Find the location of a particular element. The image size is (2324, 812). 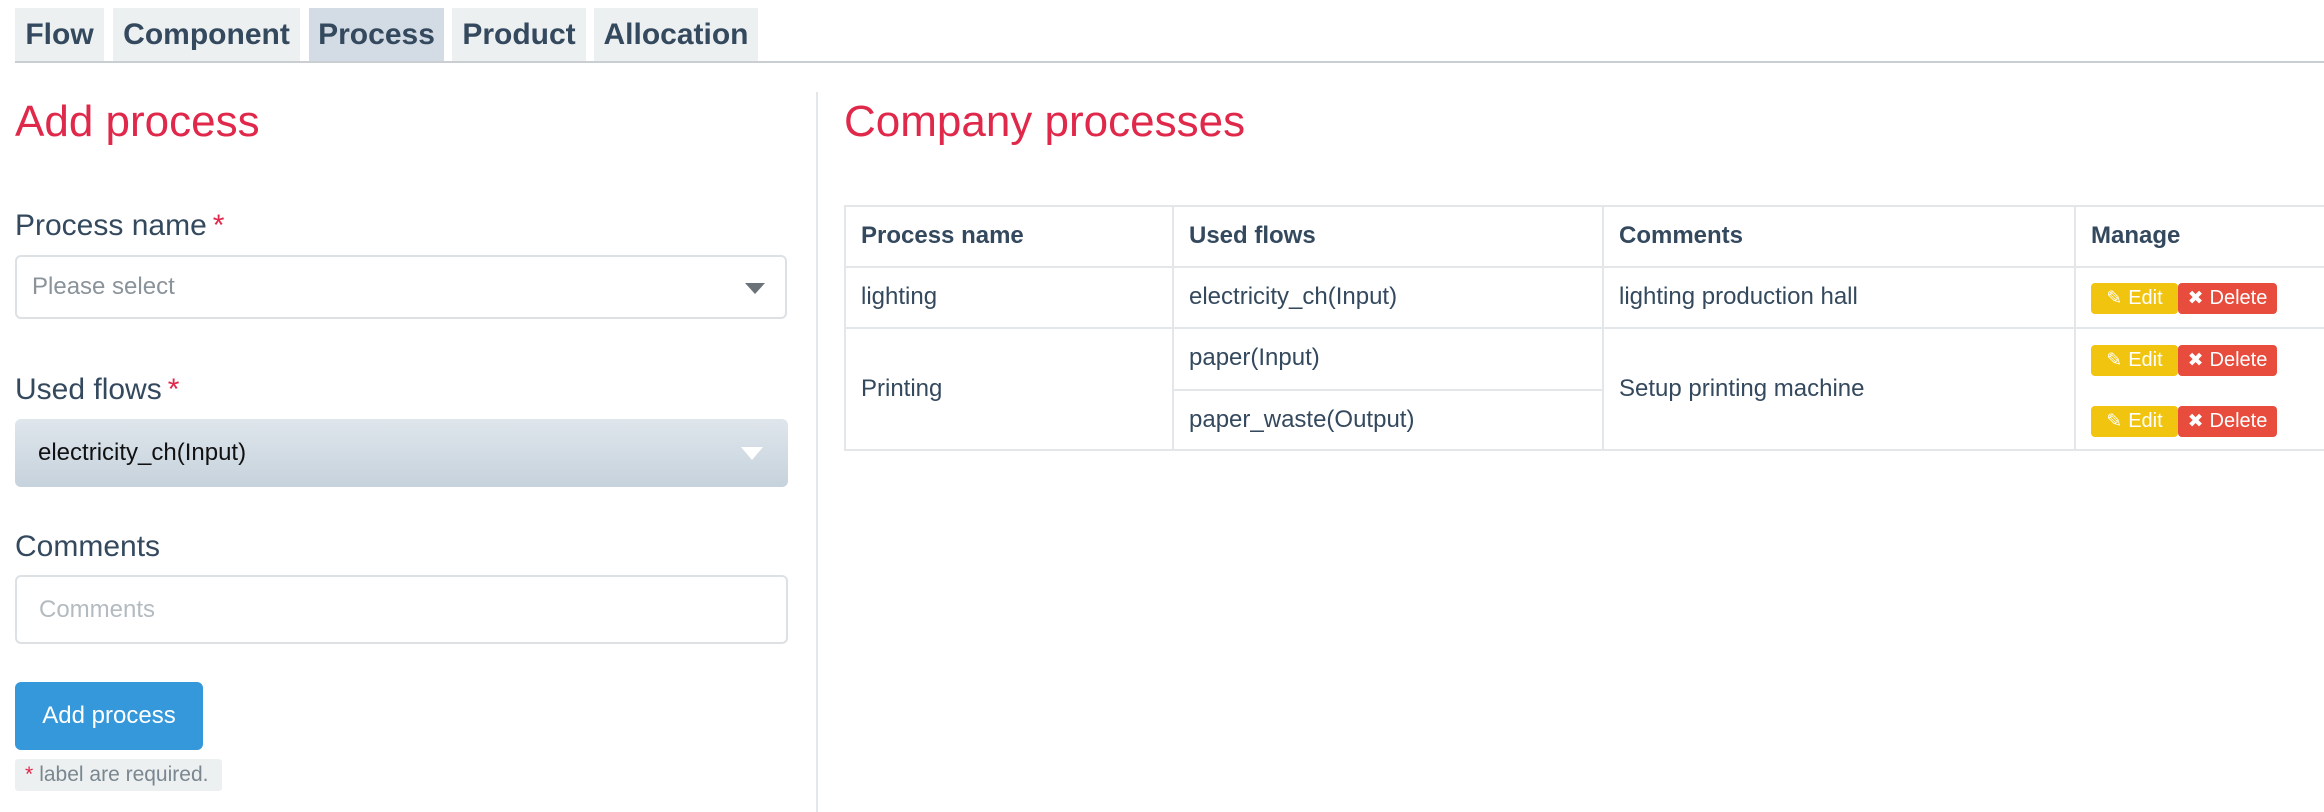

column-header: Used flows is located at coordinates (1252, 235).